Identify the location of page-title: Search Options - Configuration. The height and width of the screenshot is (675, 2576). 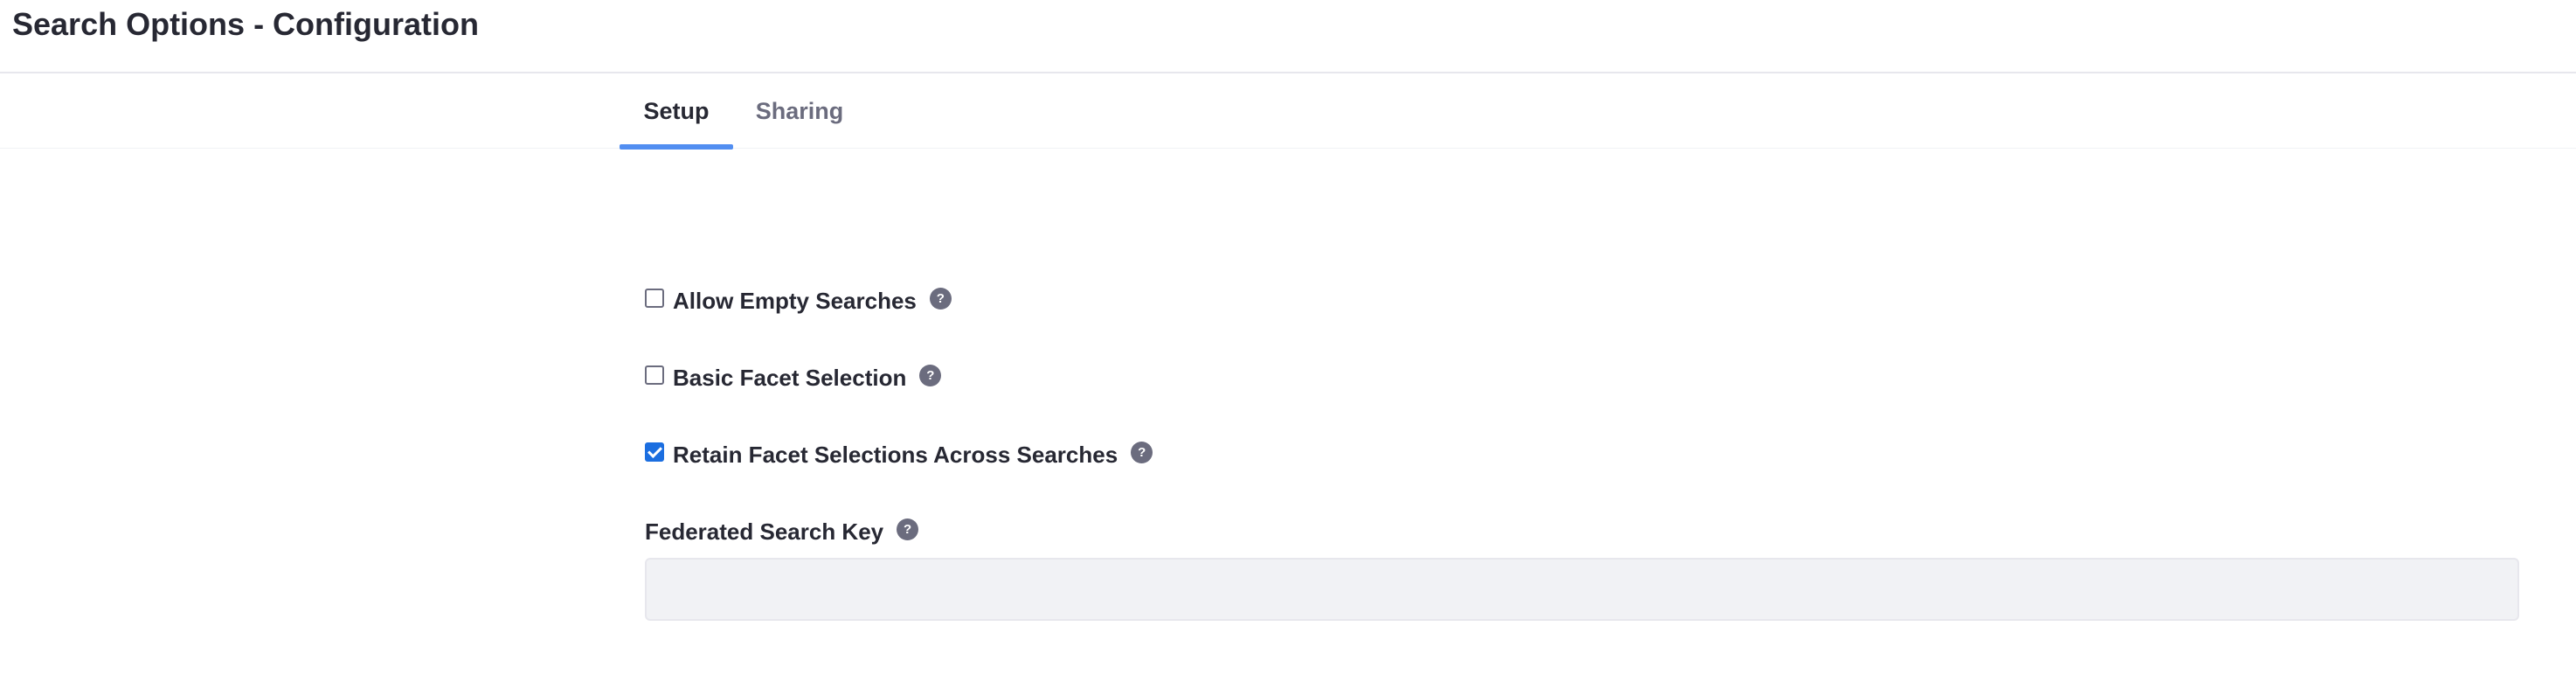
(246, 24).